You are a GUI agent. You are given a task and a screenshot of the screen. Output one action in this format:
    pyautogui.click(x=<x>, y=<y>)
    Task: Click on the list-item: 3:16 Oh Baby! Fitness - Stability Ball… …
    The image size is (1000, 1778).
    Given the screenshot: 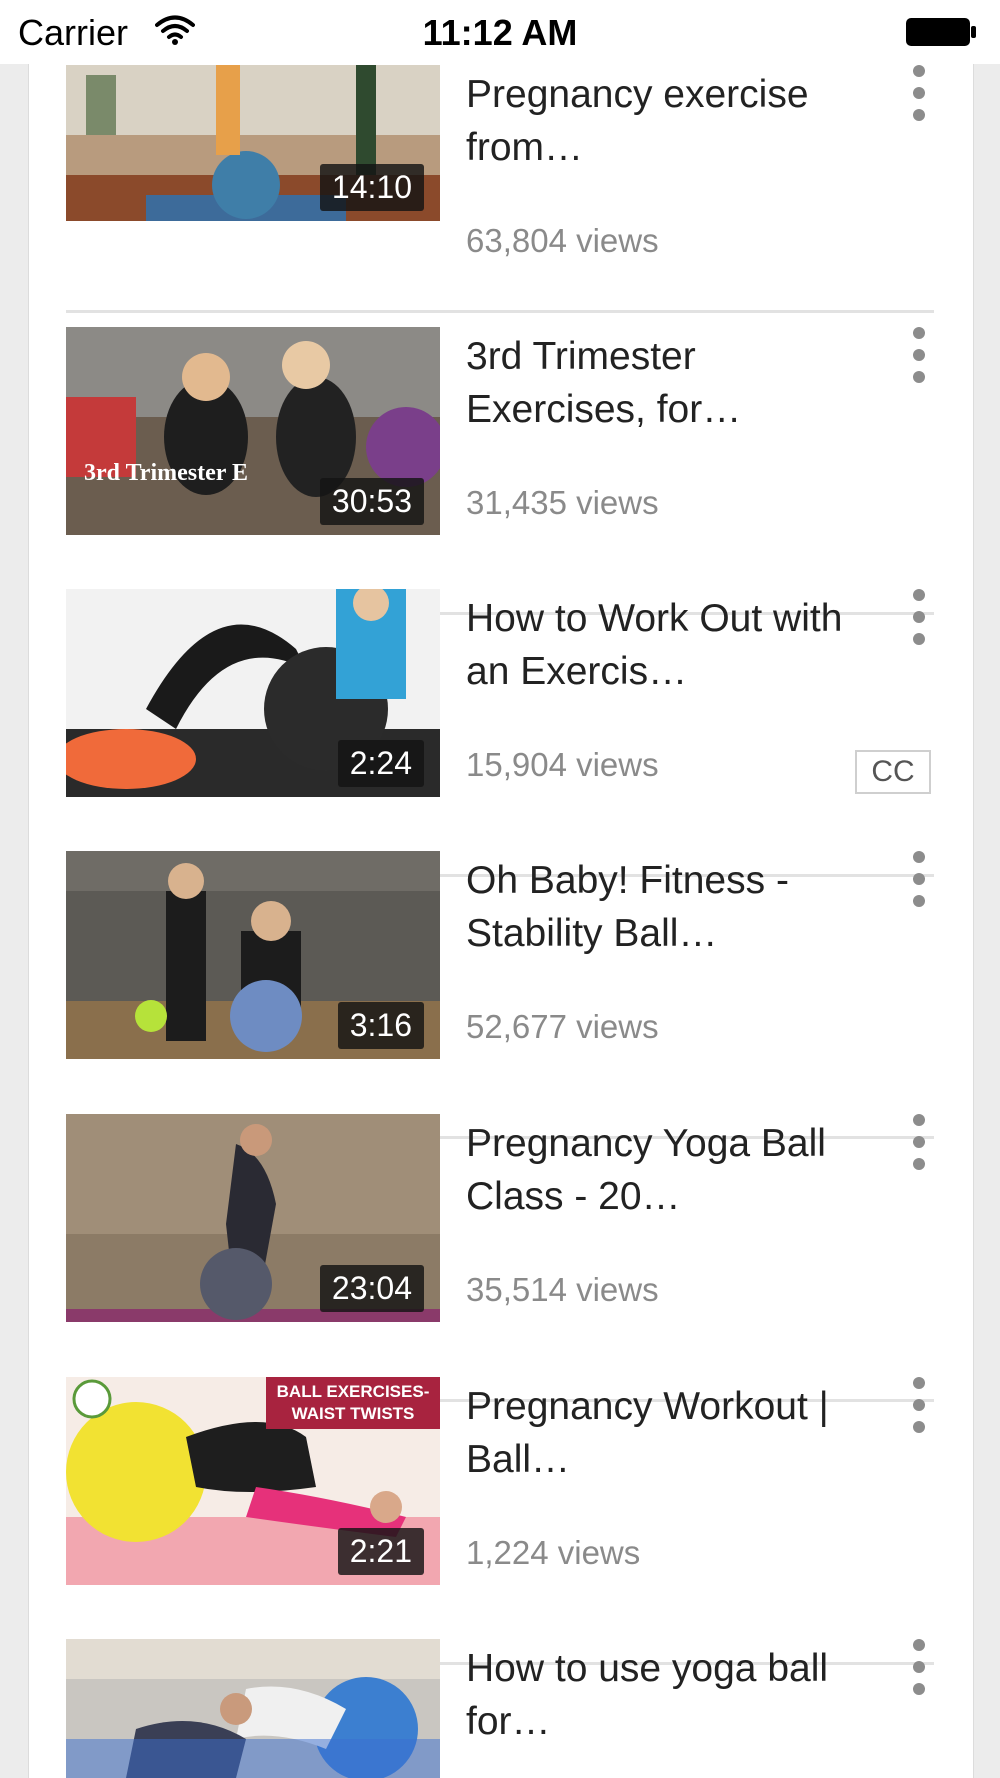 What is the action you would take?
    pyautogui.click(x=500, y=995)
    